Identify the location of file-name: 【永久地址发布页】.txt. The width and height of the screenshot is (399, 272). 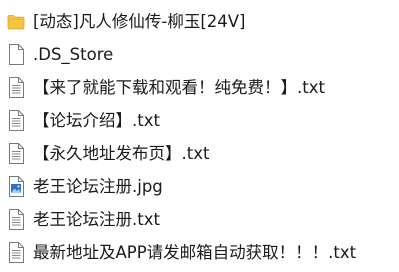
(121, 153).